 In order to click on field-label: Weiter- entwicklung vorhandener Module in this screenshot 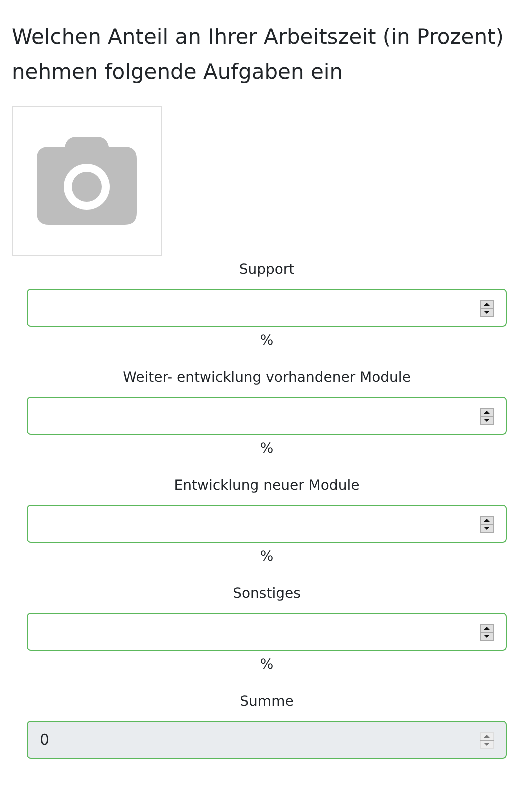, I will do `click(267, 378)`.